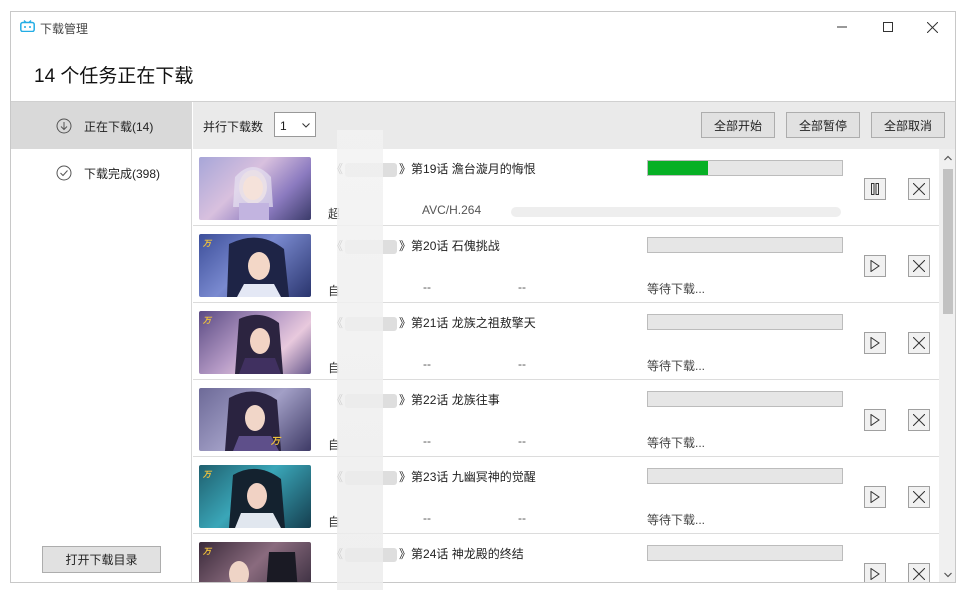 The width and height of the screenshot is (971, 602). I want to click on title-bar: 下载管理, so click(483, 27).